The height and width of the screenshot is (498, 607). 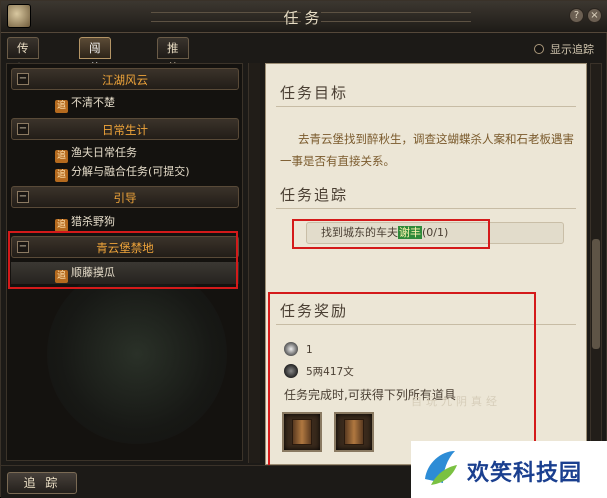 What do you see at coordinates (254, 263) in the screenshot?
I see `list-scrollbar` at bounding box center [254, 263].